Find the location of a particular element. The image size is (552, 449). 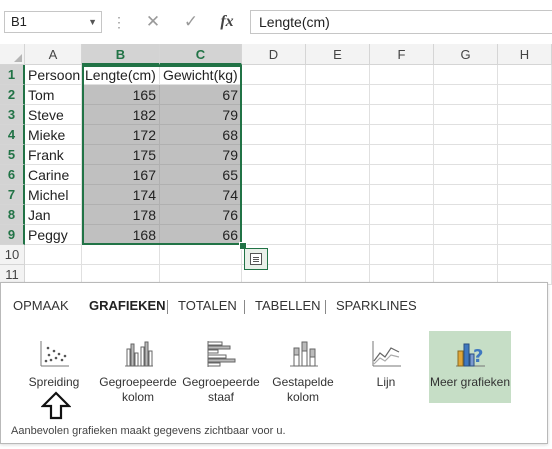

cell-h8 is located at coordinates (525, 215).